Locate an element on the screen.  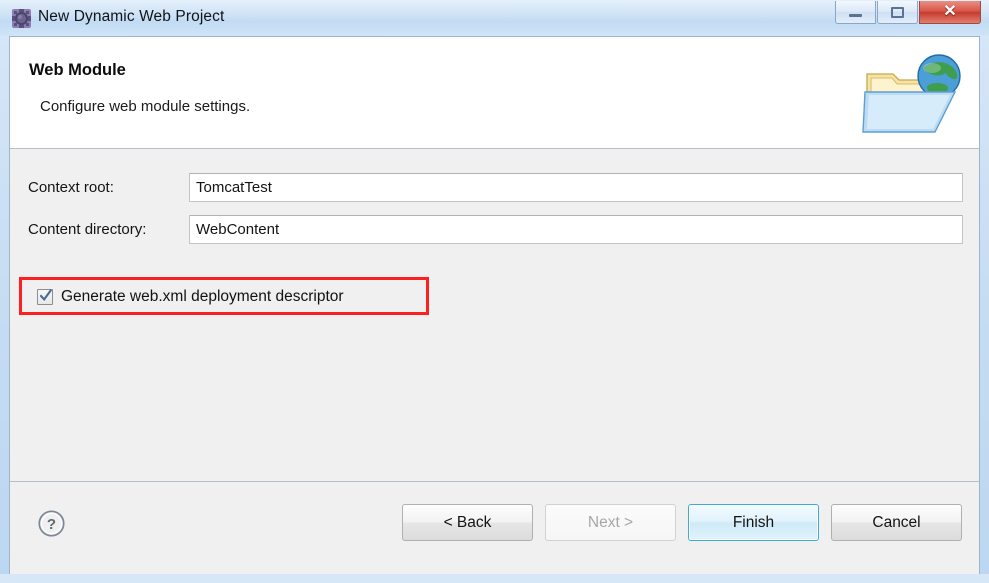
generate-webxml-checkbox is located at coordinates (45, 297).